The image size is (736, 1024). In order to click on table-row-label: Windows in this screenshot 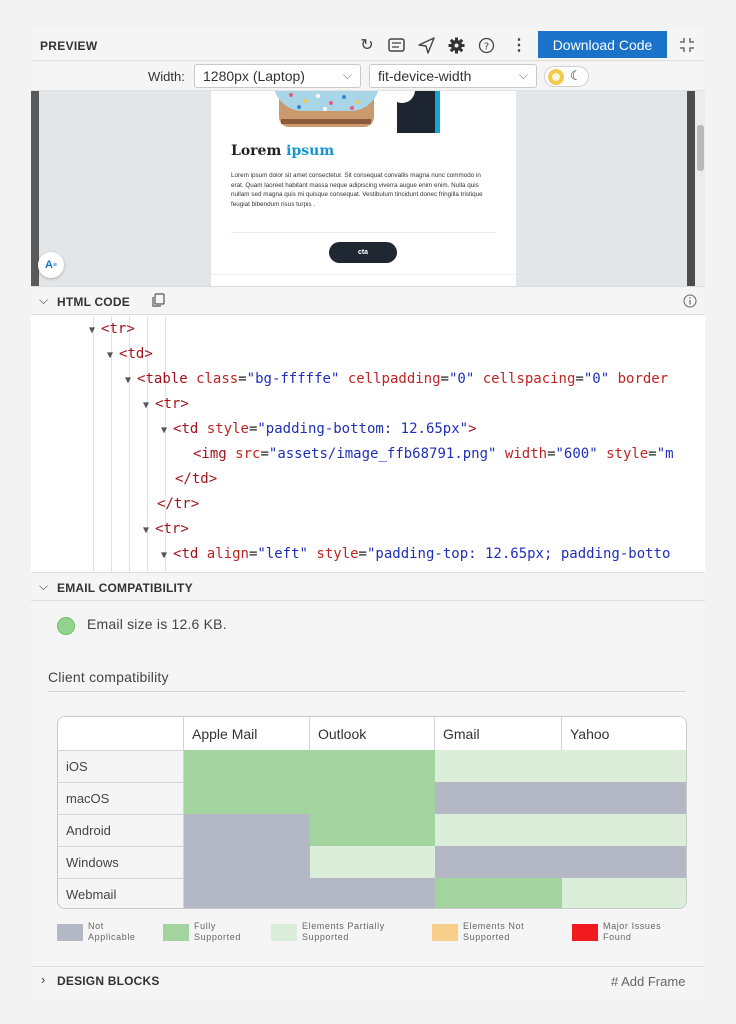, I will do `click(121, 862)`.